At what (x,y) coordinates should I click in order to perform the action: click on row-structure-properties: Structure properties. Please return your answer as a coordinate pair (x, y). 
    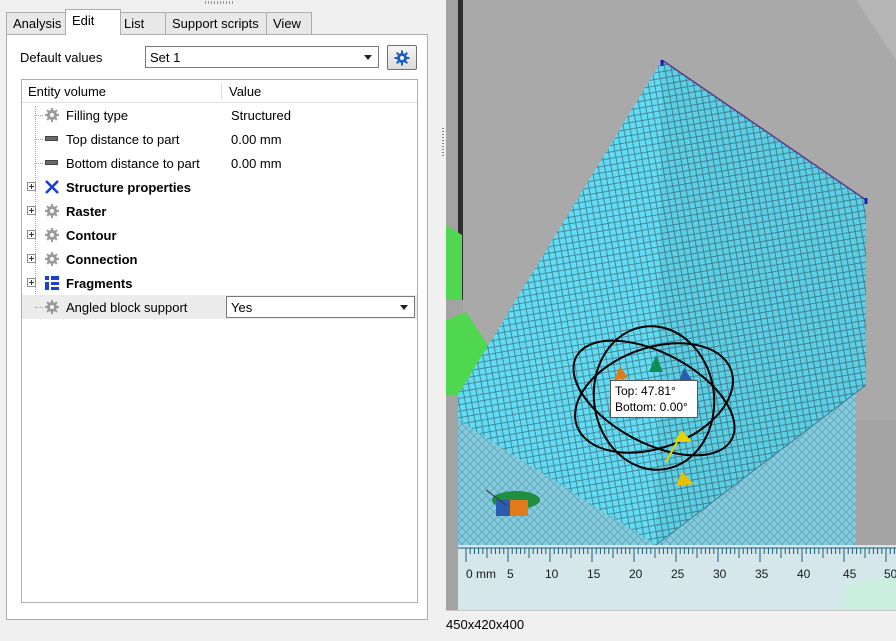
    Looking at the image, I should click on (219, 187).